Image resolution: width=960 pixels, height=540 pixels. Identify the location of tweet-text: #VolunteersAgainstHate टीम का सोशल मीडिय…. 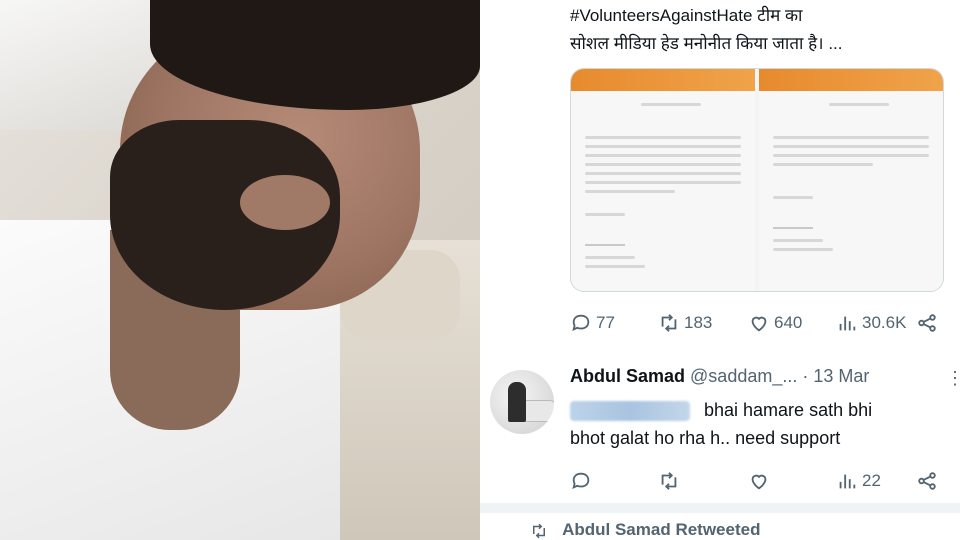
(760, 30).